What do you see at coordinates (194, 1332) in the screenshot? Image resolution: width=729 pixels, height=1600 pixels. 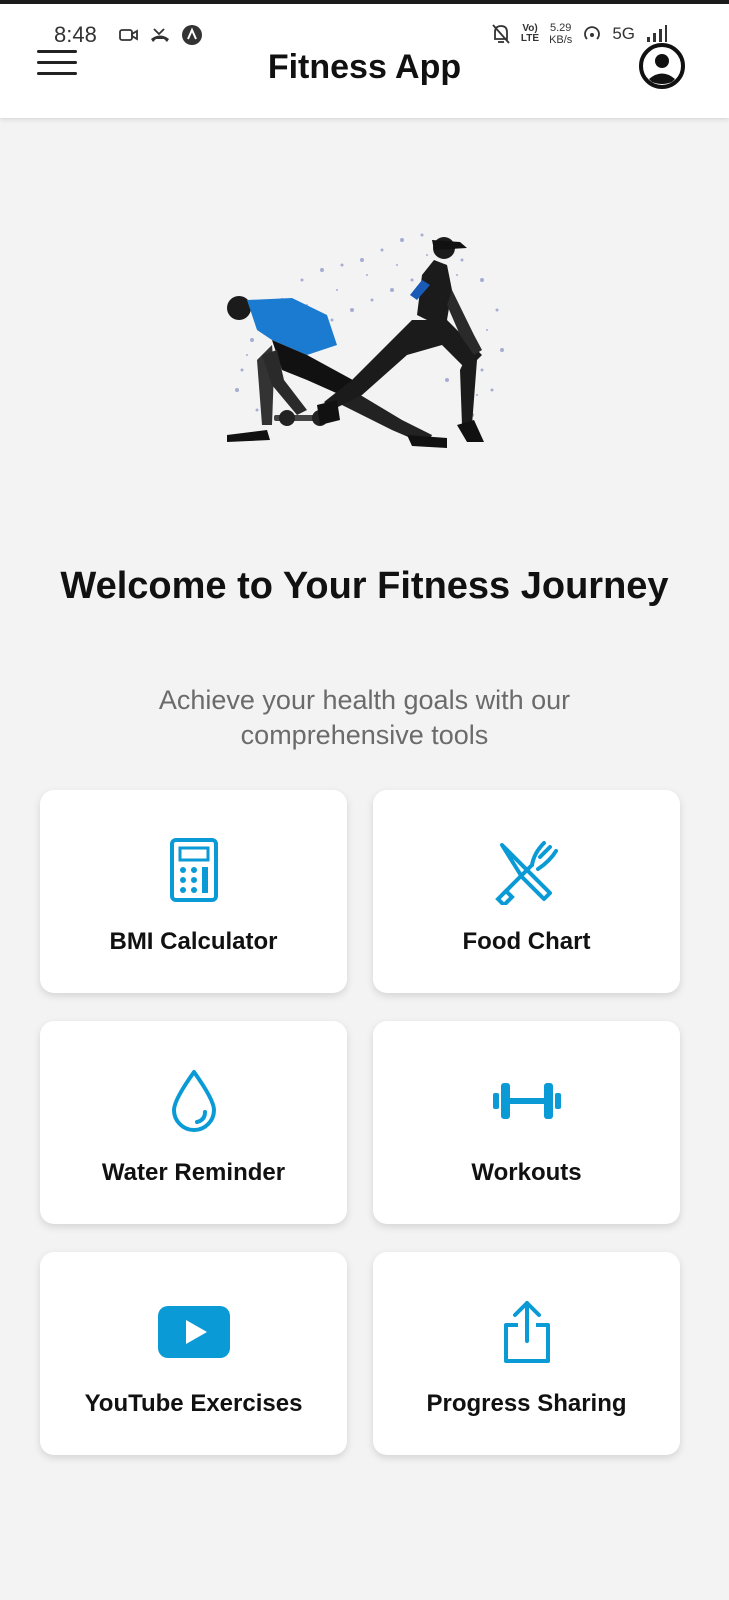 I see `youtube-play-icon` at bounding box center [194, 1332].